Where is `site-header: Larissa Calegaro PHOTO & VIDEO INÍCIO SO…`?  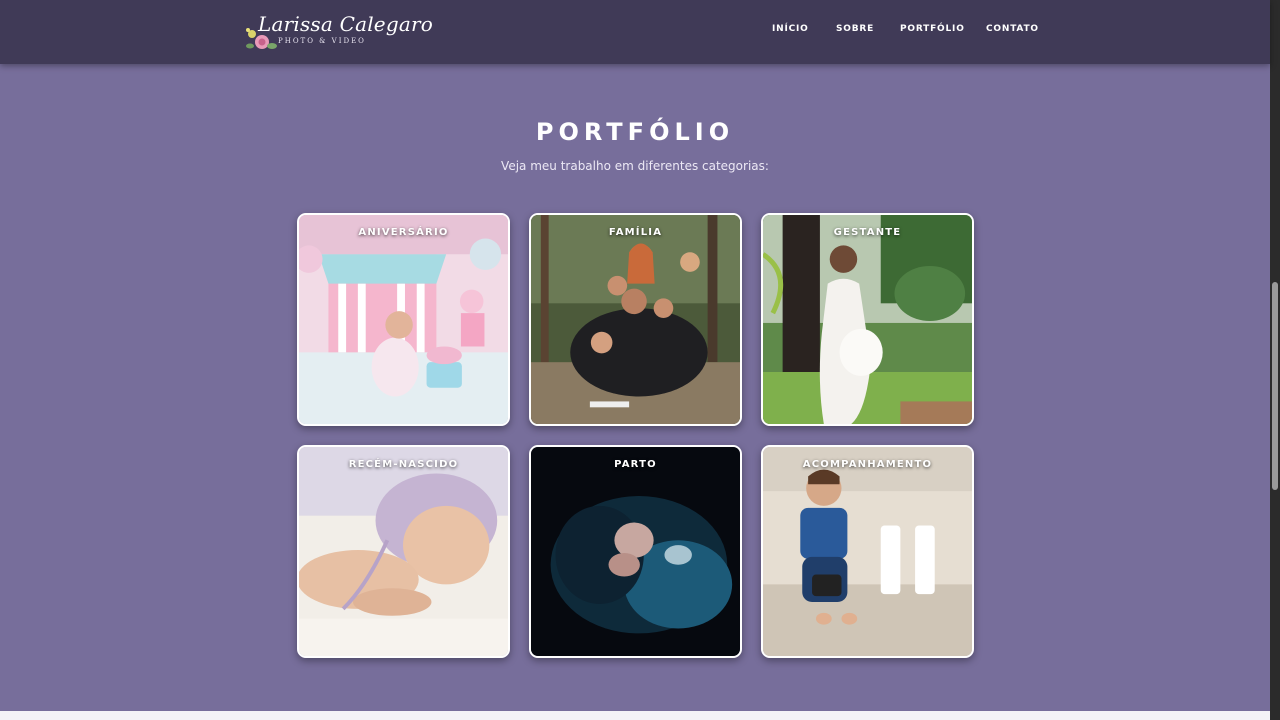
site-header: Larissa Calegaro PHOTO & VIDEO INÍCIO SO… is located at coordinates (635, 32).